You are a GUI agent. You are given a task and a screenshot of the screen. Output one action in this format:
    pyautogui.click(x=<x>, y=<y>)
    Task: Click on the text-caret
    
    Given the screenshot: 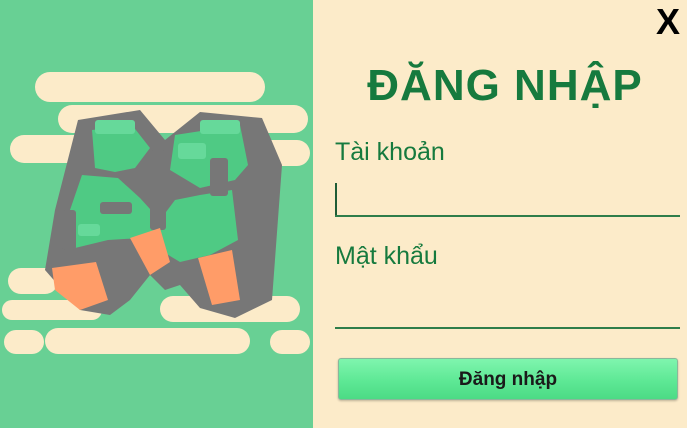 What is the action you would take?
    pyautogui.click(x=336, y=199)
    